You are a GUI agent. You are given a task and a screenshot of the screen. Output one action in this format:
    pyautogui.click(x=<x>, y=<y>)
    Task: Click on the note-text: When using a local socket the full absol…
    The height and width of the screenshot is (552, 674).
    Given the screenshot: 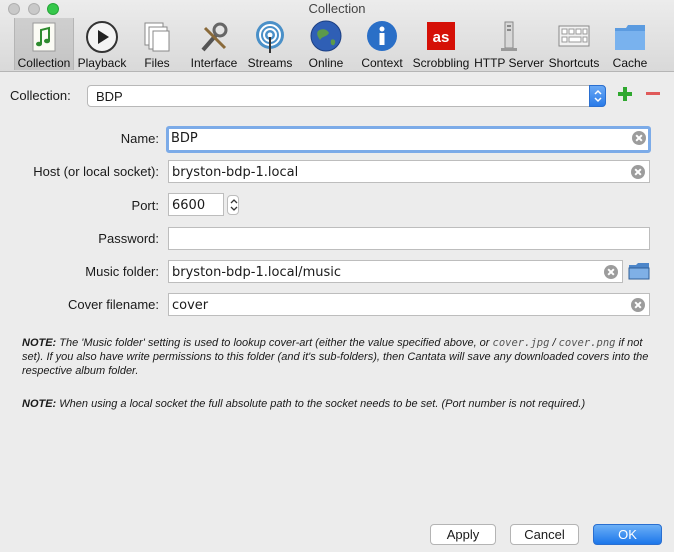 What is the action you would take?
    pyautogui.click(x=321, y=404)
    